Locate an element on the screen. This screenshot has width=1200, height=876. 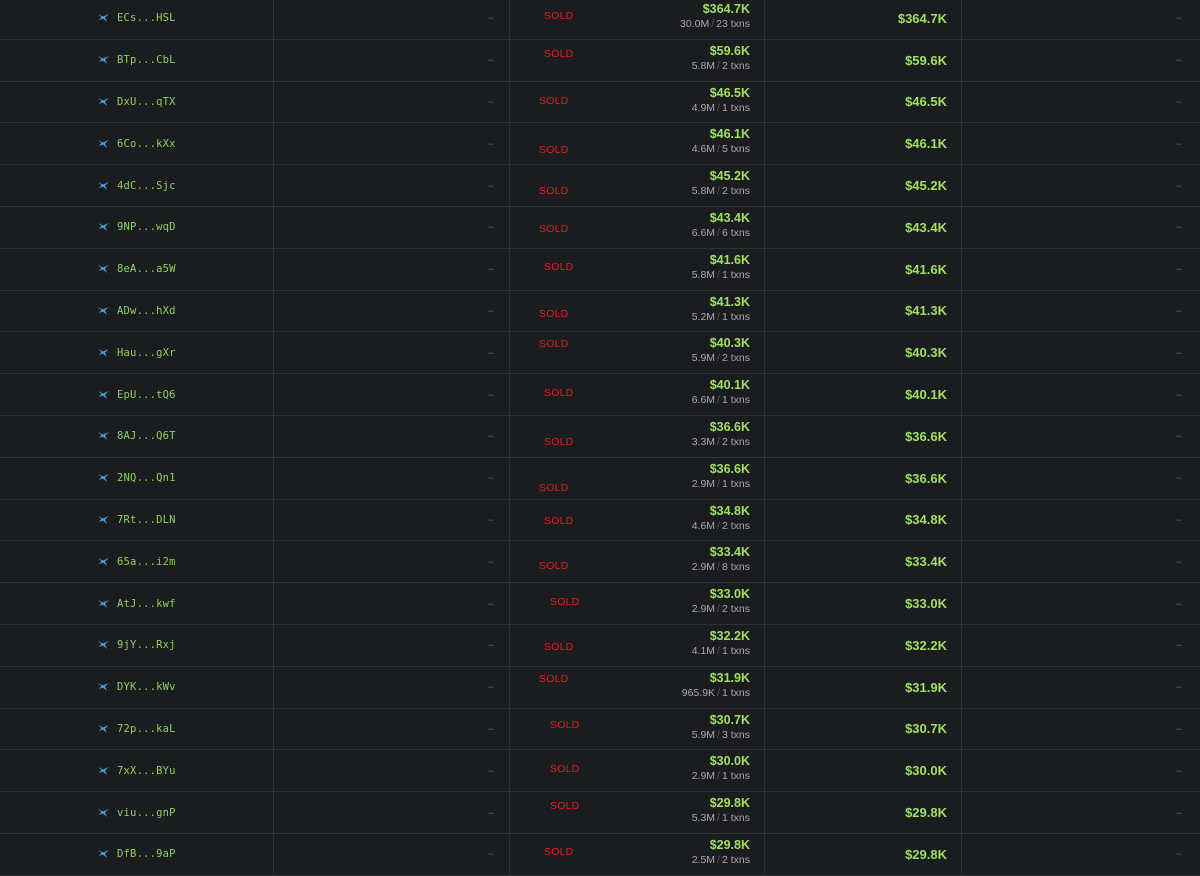
maker-address: 9jY...Rxj is located at coordinates (146, 645).